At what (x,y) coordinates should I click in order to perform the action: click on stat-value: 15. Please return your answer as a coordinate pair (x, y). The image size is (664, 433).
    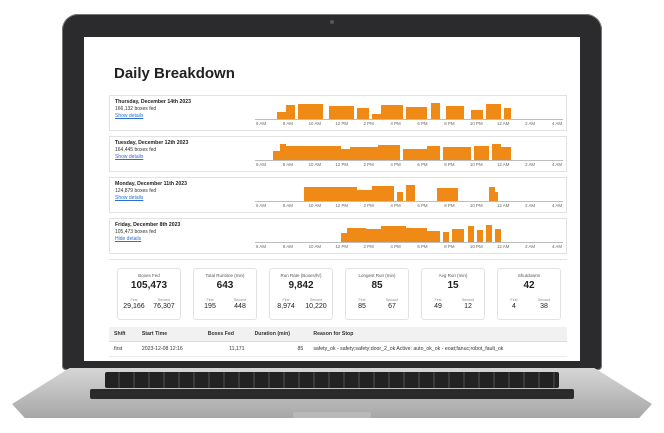
    Looking at the image, I should click on (453, 285).